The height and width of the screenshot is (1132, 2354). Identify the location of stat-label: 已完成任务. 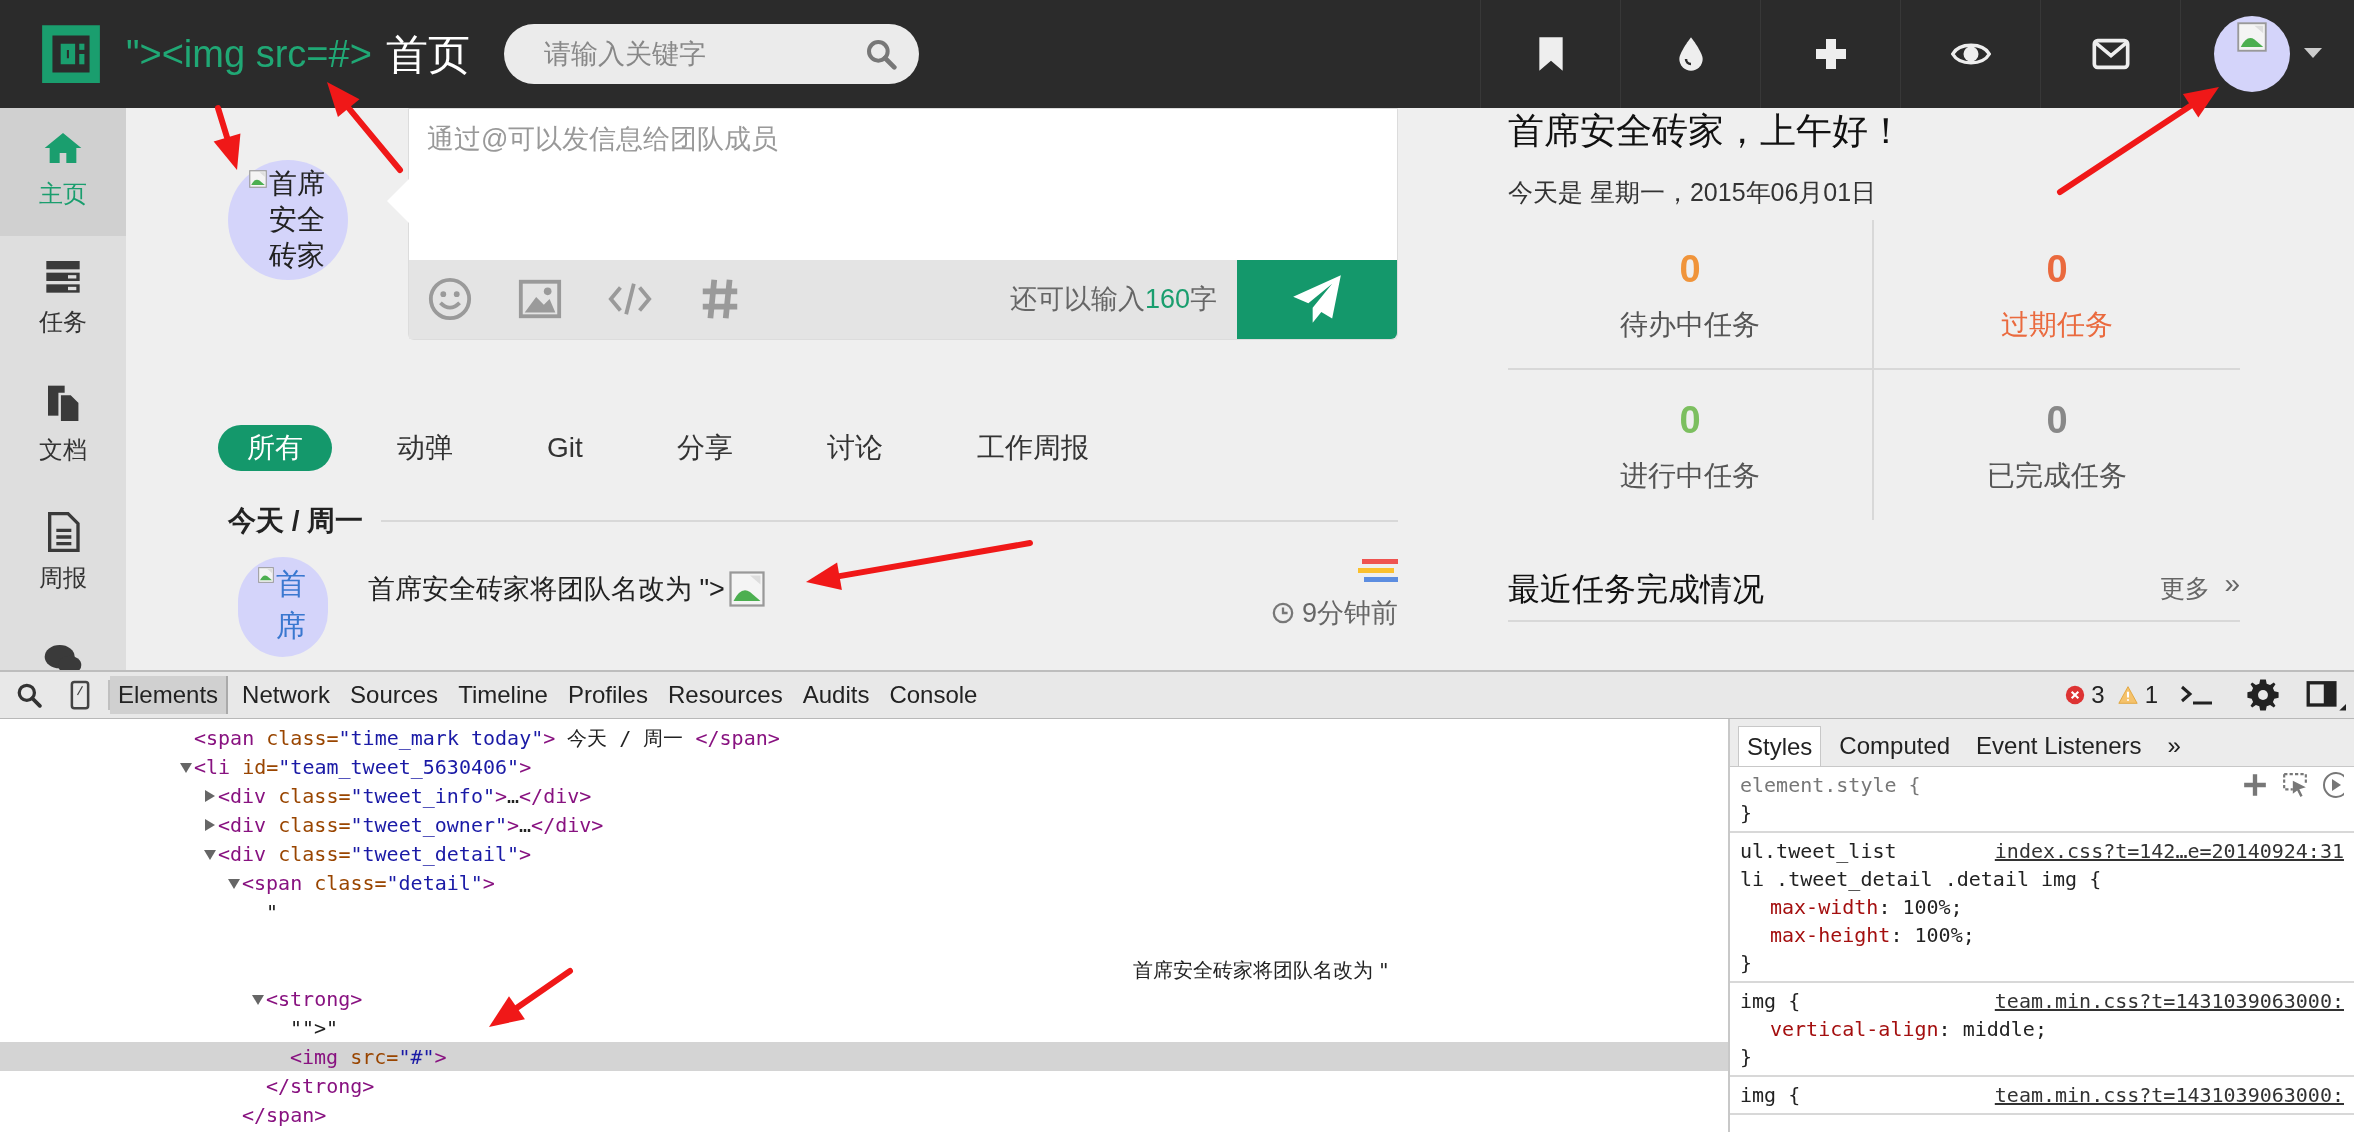
(2057, 476).